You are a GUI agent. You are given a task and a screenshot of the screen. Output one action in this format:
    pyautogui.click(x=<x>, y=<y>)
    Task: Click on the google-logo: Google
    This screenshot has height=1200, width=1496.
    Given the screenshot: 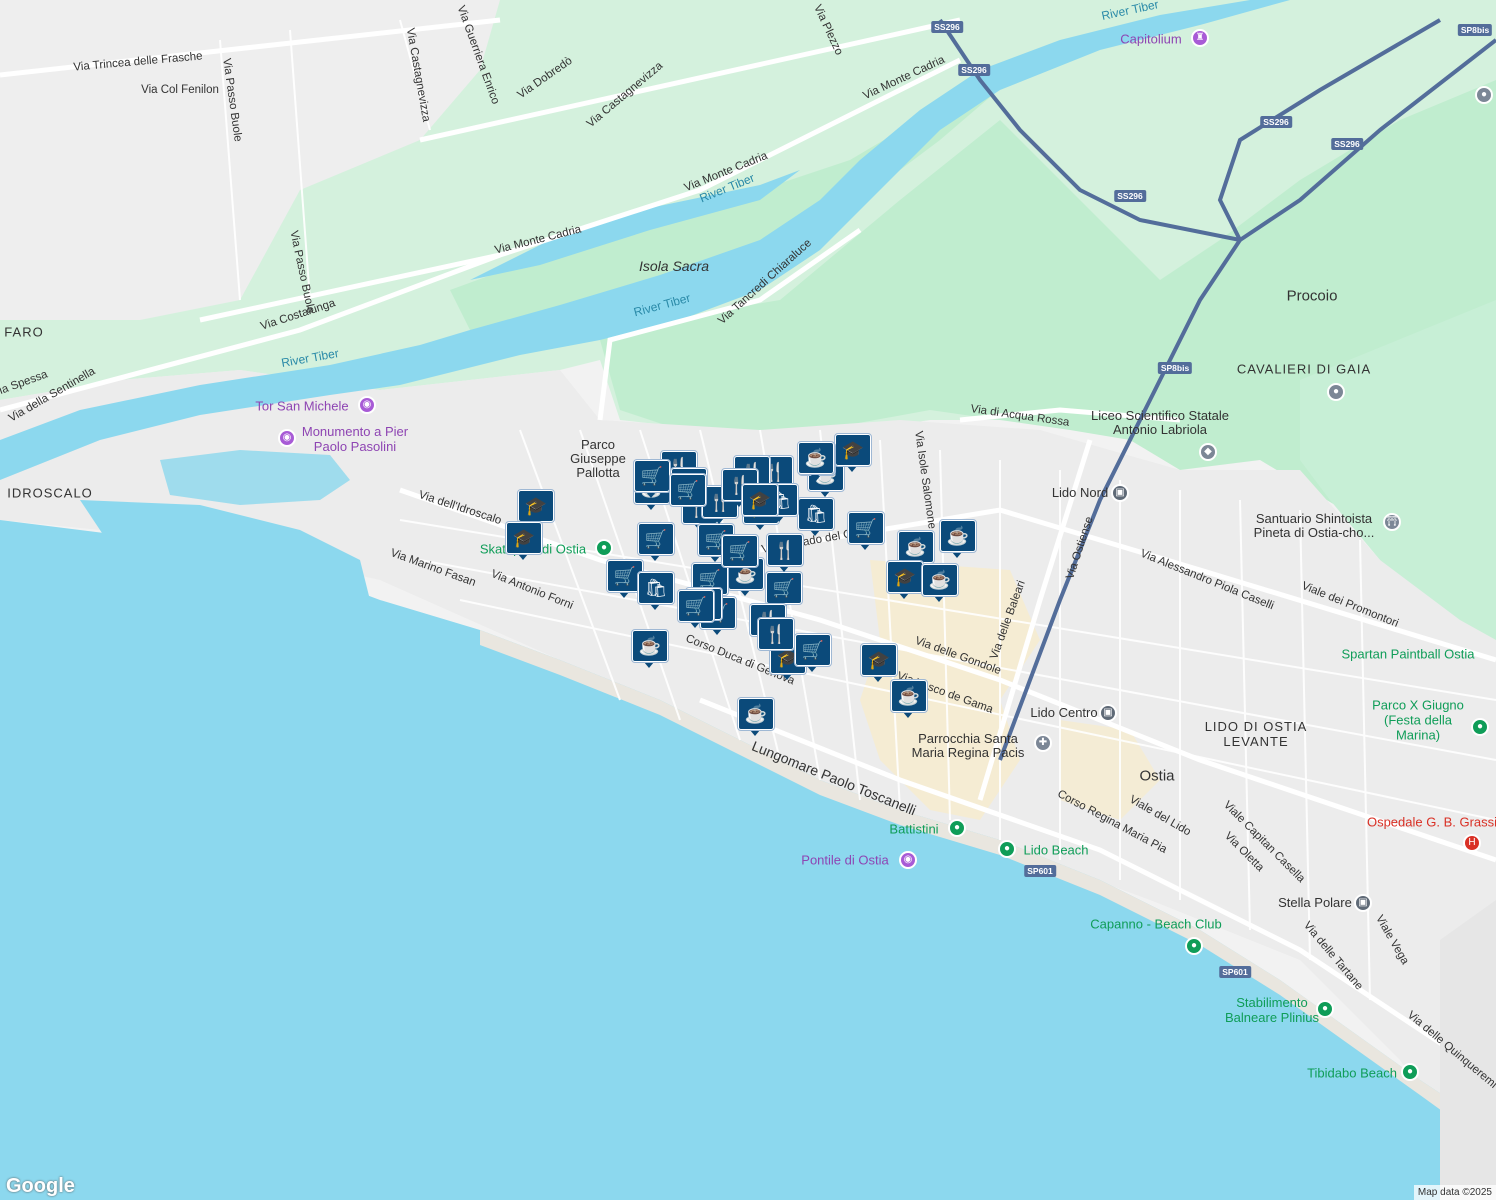 What is the action you would take?
    pyautogui.click(x=40, y=1186)
    